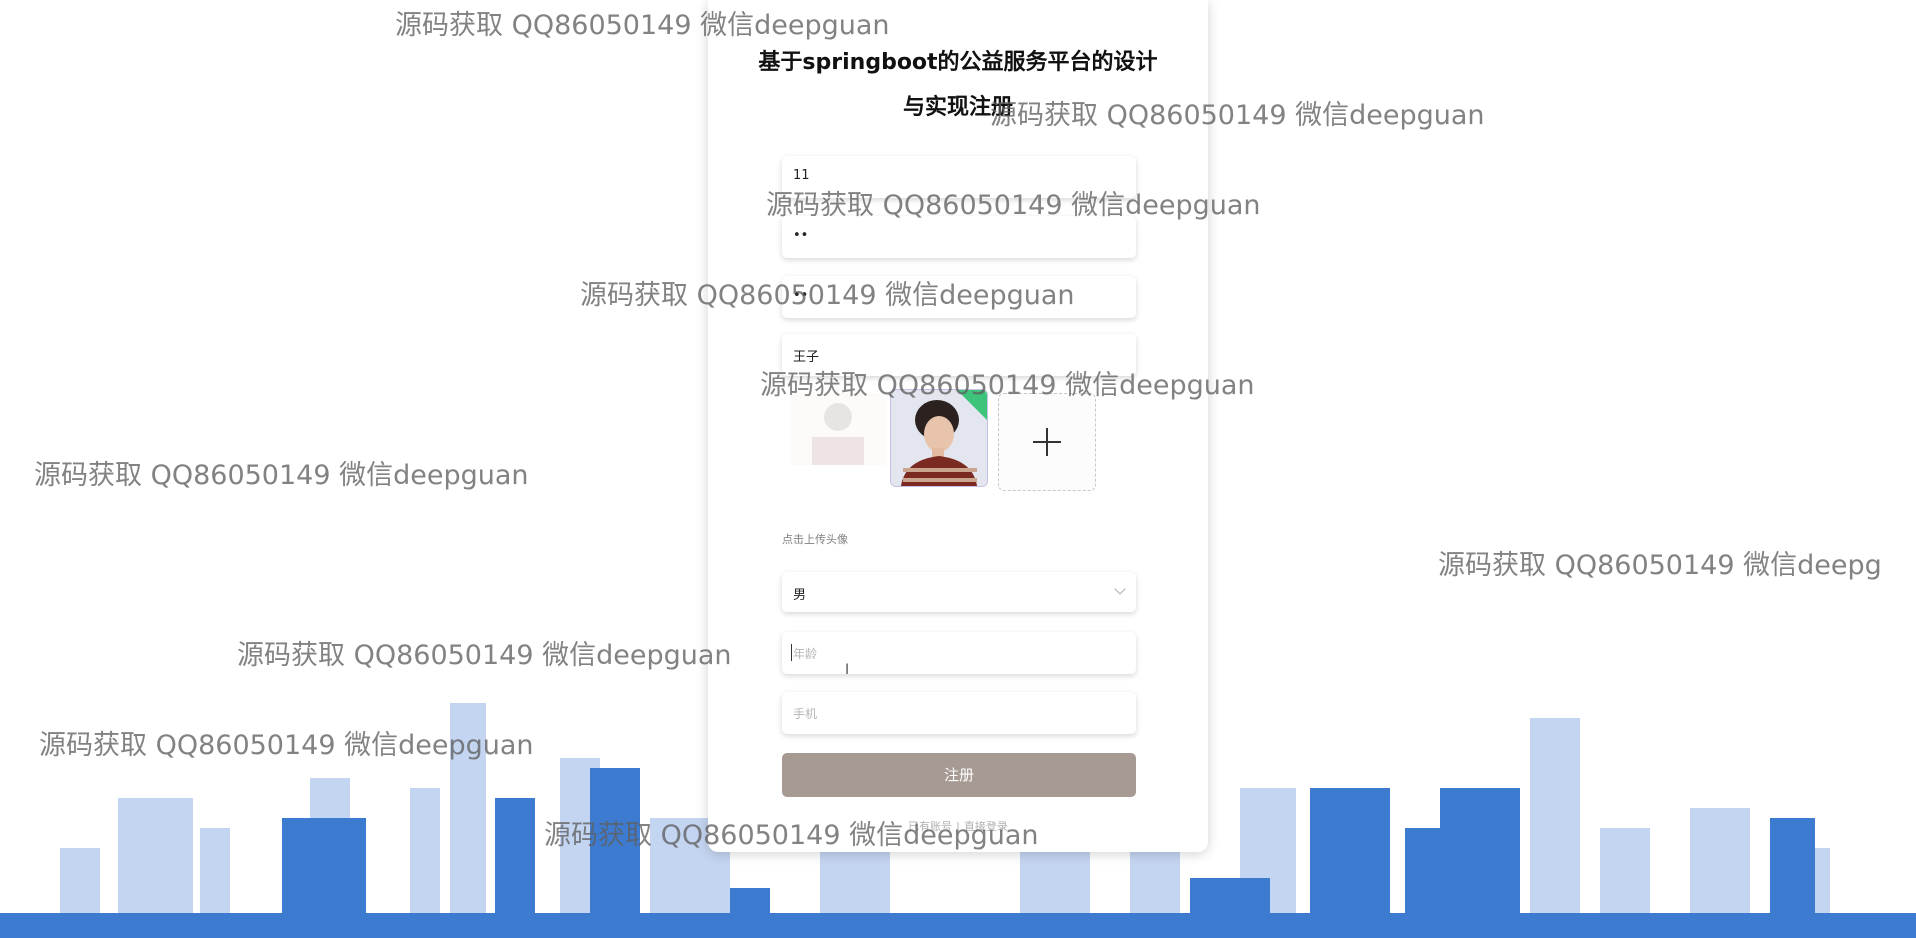  I want to click on age-placeholder: 年龄, so click(805, 654).